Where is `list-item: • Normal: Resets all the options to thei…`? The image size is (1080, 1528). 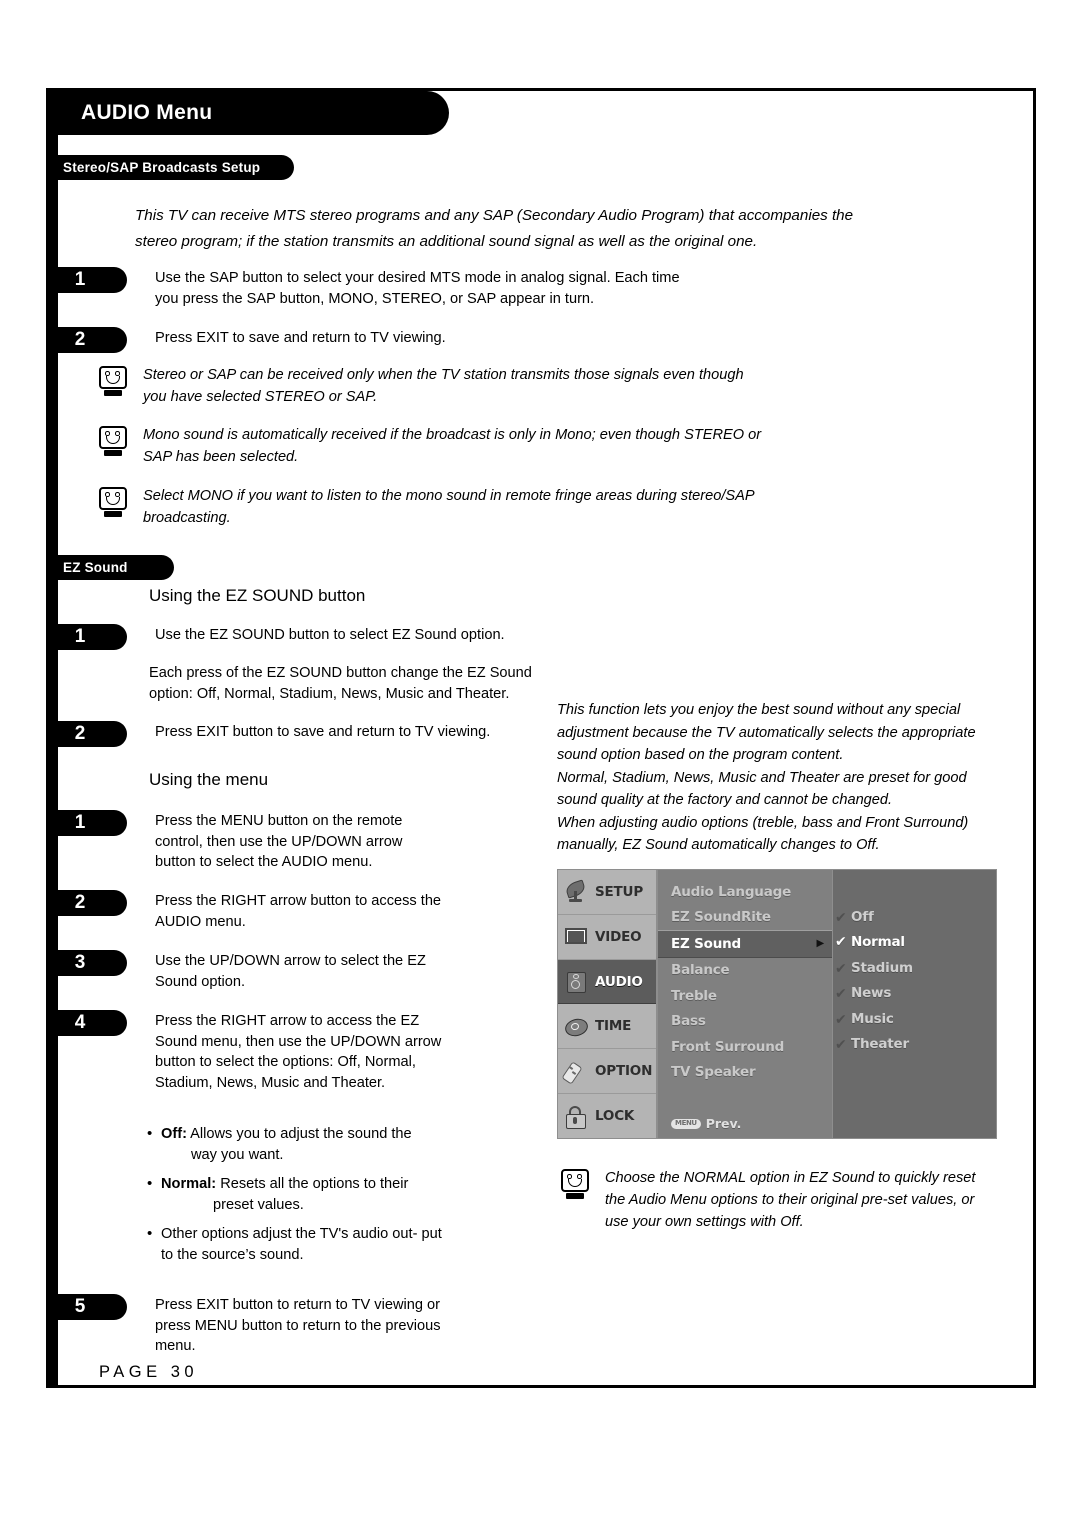 list-item: • Normal: Resets all the options to thei… is located at coordinates (302, 1194).